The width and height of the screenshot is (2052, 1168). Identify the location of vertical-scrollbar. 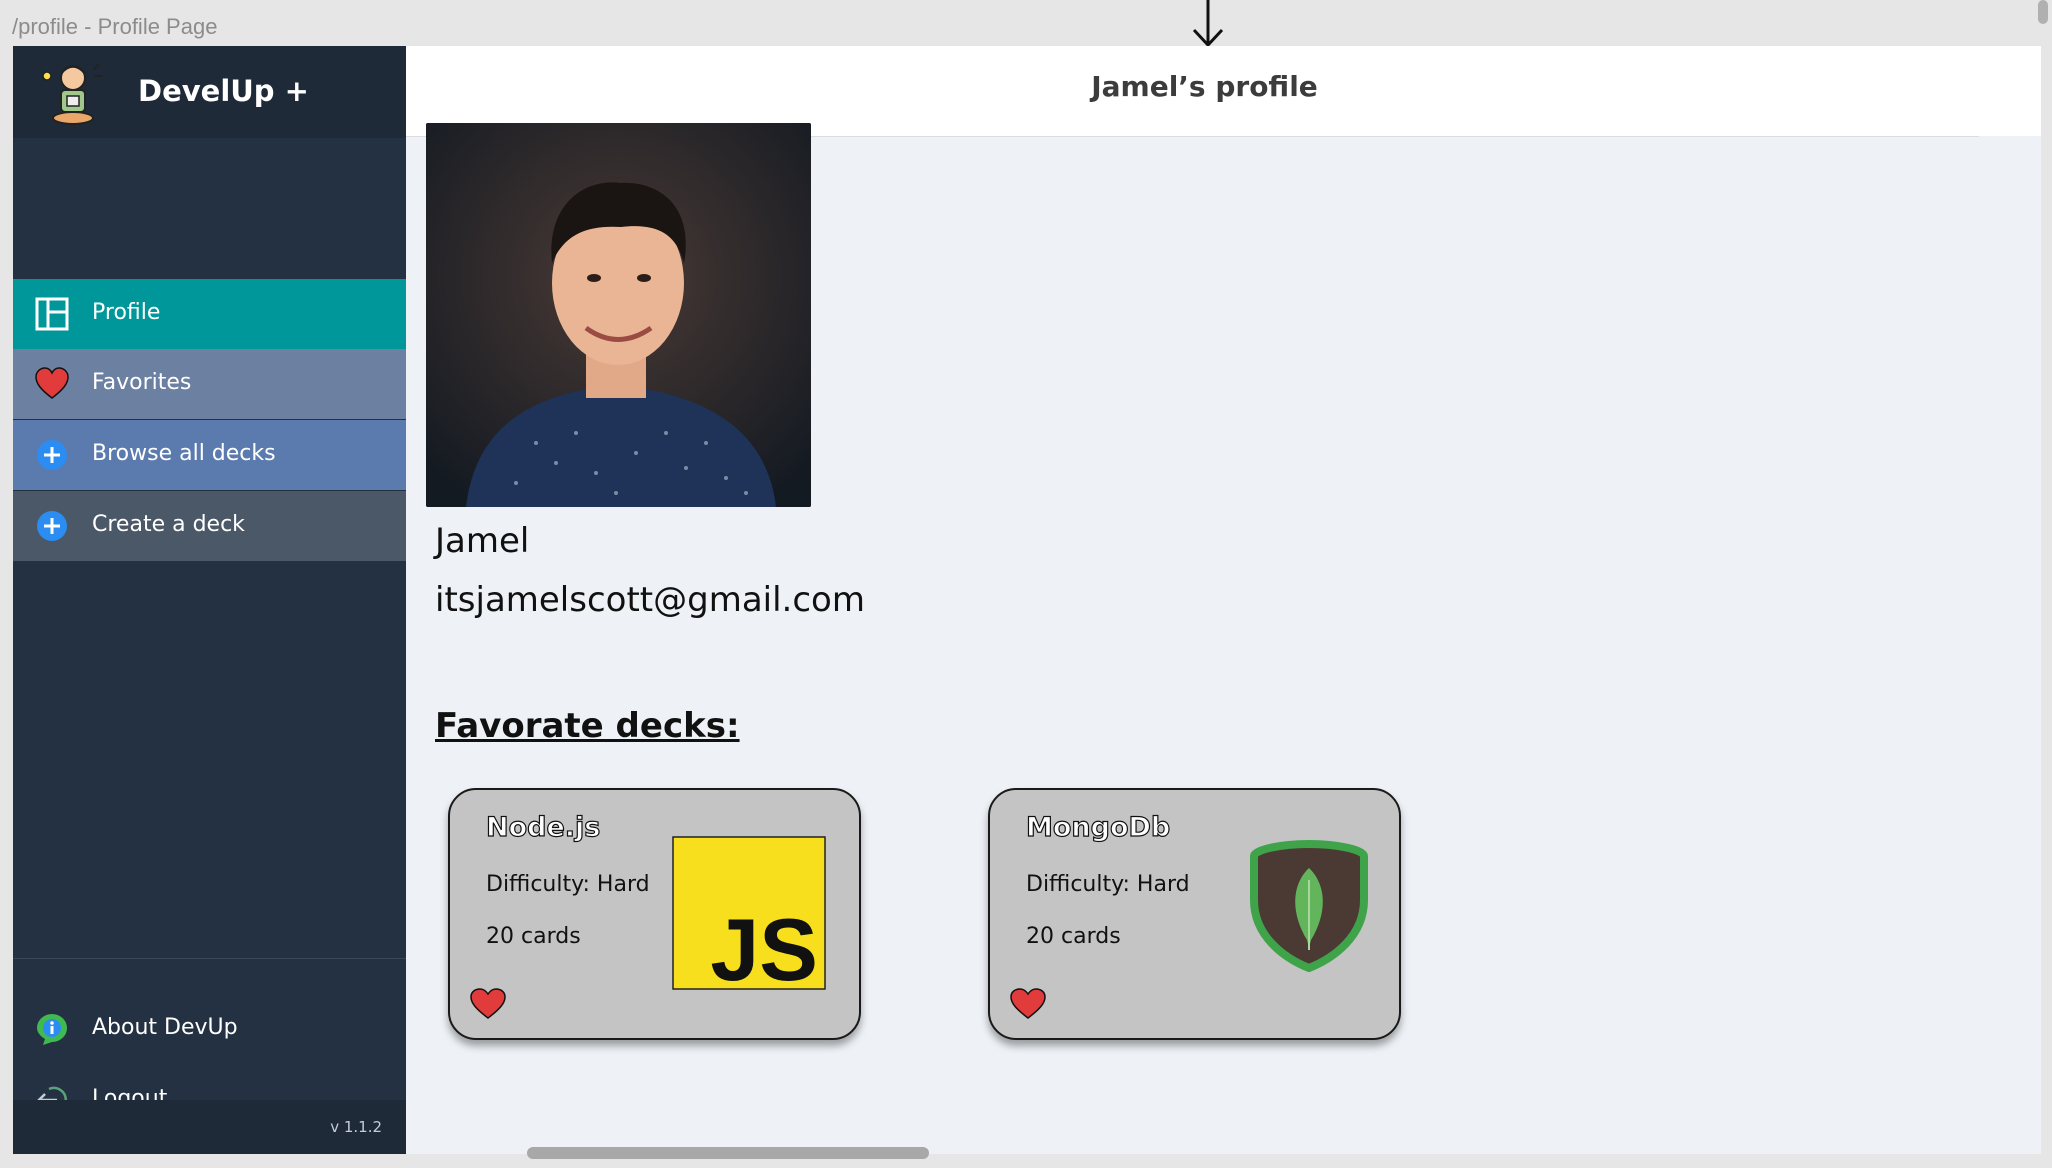
(2043, 12).